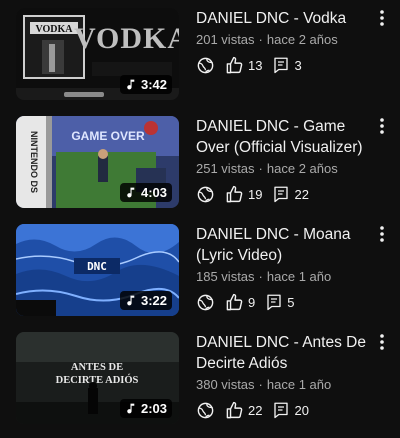  Describe the element at coordinates (252, 302) in the screenshot. I see `like-count: 9` at that location.